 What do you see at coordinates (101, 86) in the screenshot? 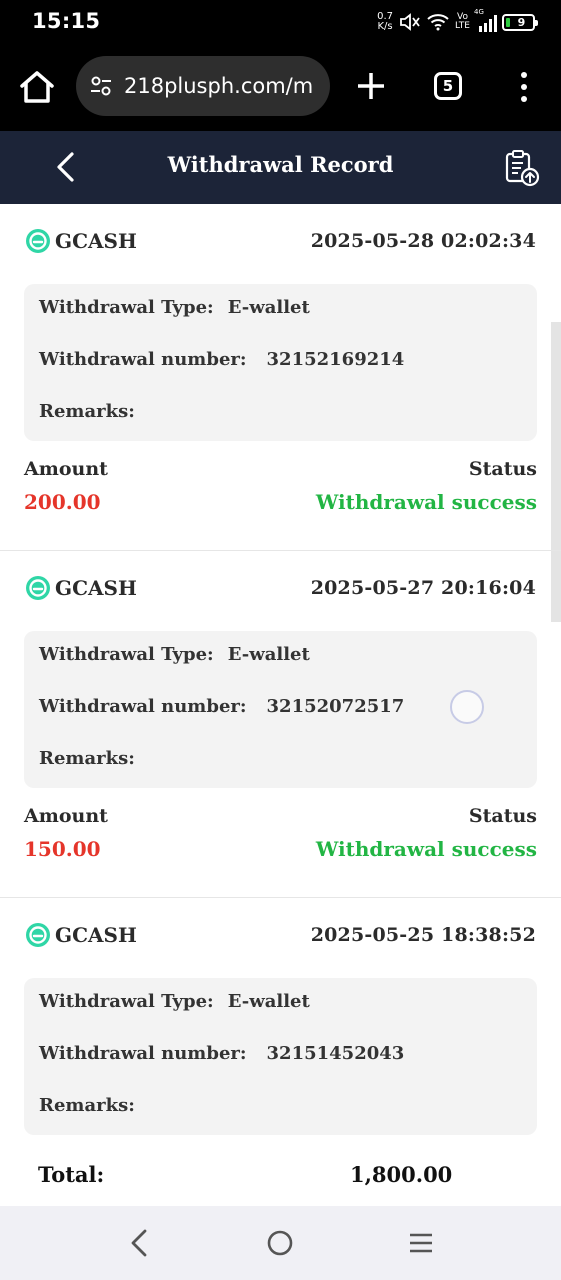
I see `site-settings-icon` at bounding box center [101, 86].